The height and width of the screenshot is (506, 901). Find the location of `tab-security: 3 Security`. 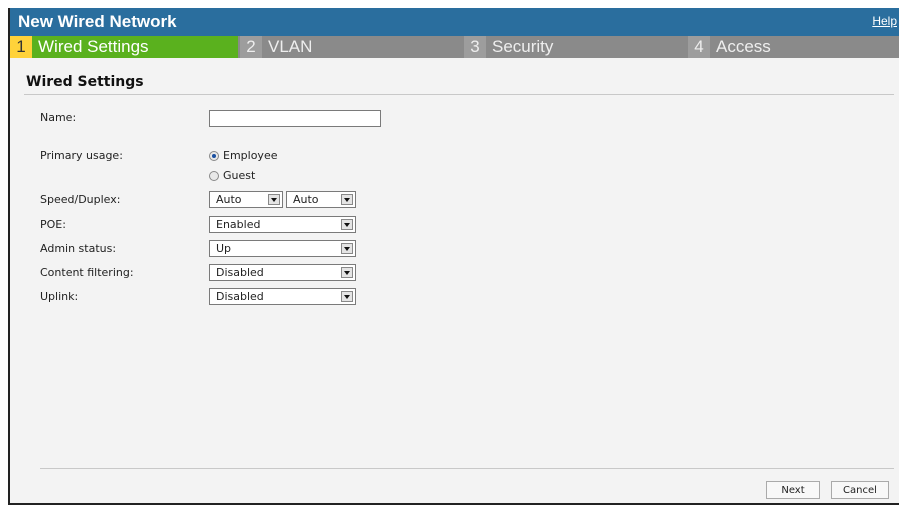

tab-security: 3 Security is located at coordinates (575, 47).